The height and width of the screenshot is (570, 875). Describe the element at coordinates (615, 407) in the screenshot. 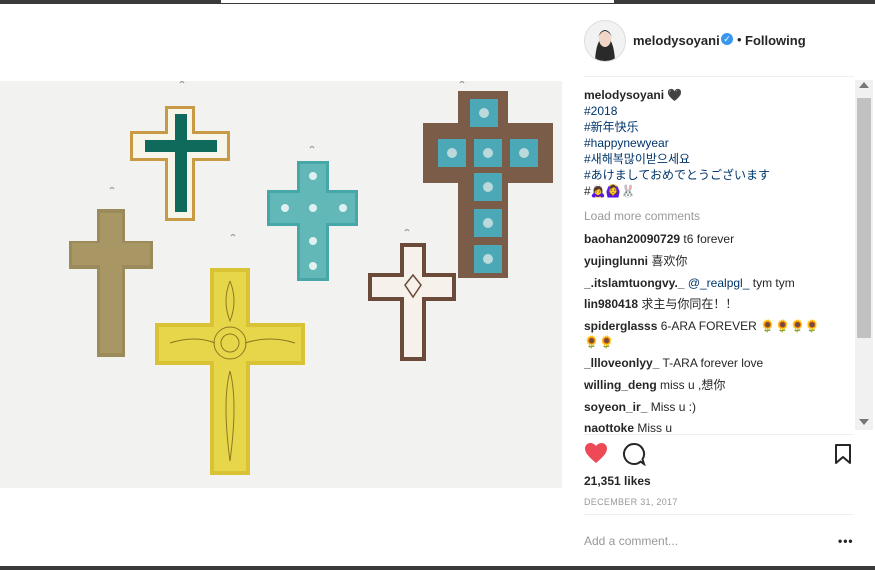

I see `comment-username: soyeon_ir_` at that location.